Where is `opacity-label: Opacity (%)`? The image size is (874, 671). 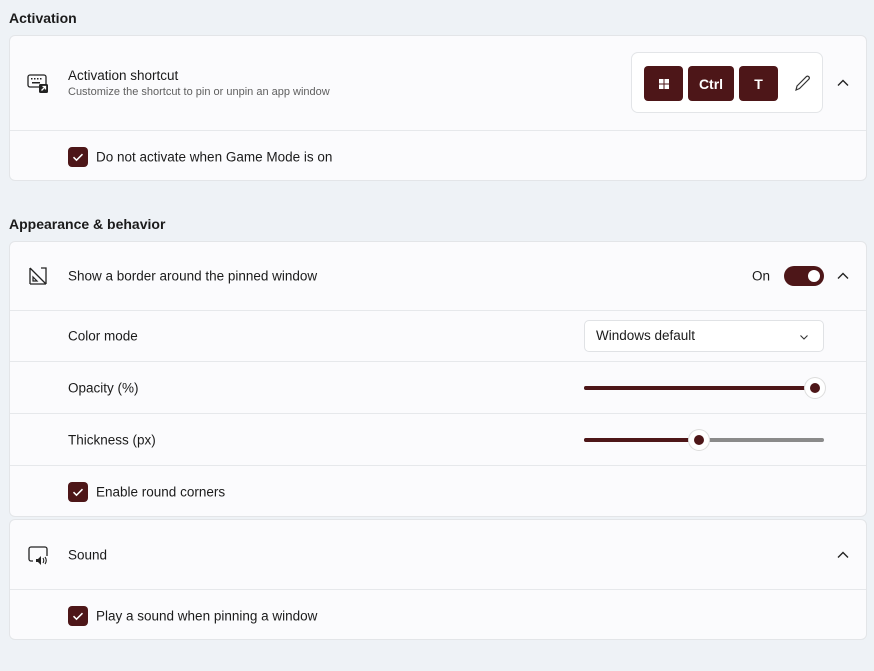
opacity-label: Opacity (%) is located at coordinates (103, 387).